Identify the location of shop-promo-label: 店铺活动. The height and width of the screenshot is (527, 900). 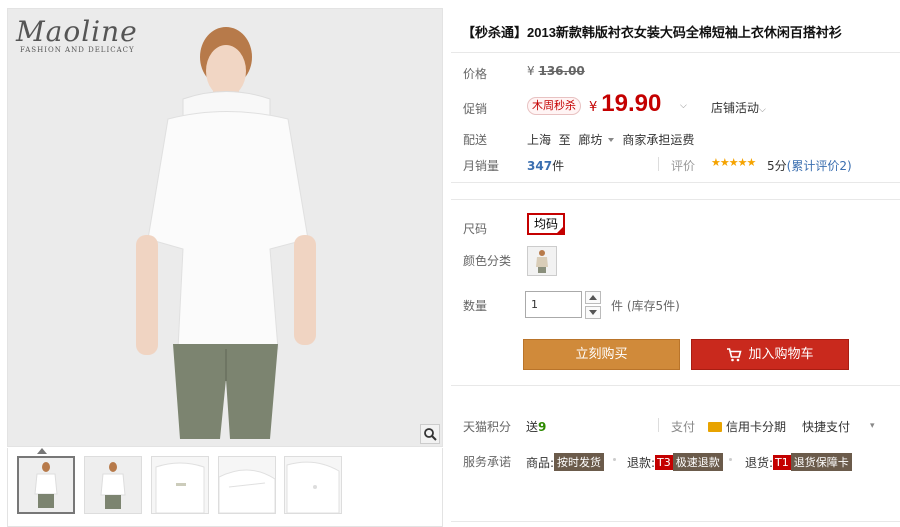
(735, 108).